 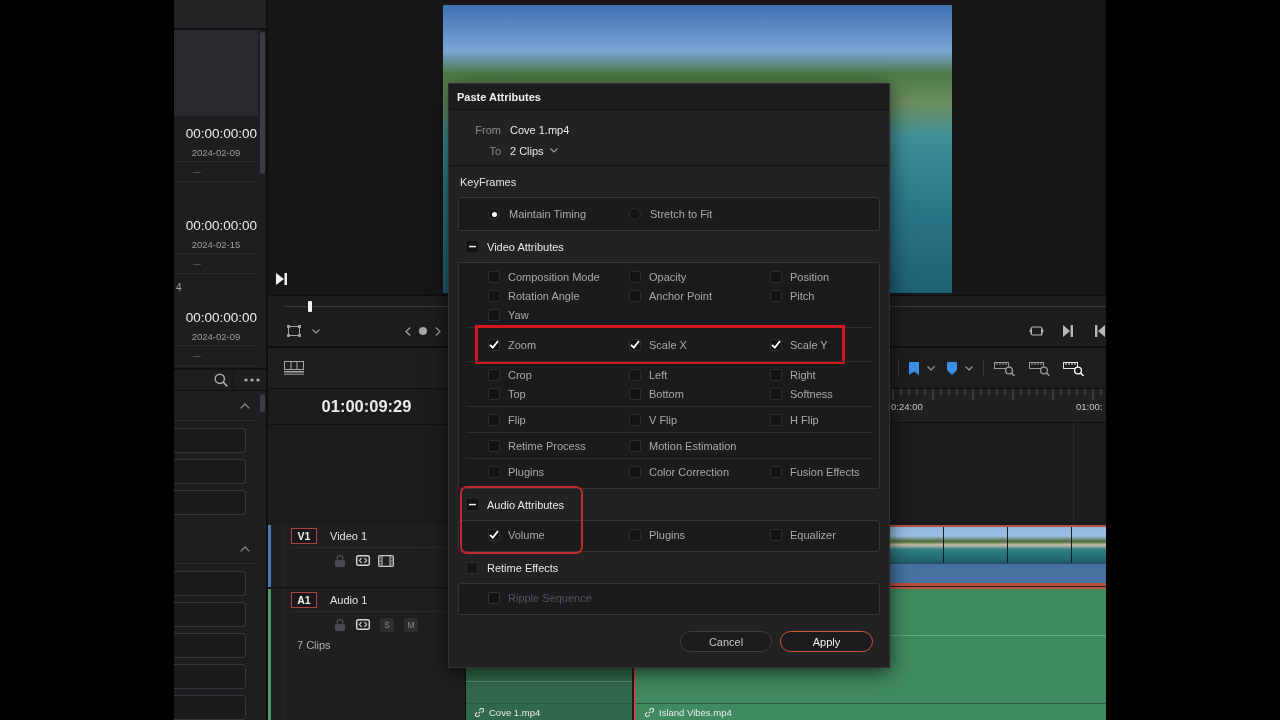 What do you see at coordinates (525, 246) in the screenshot?
I see `section-title: Video Attributes` at bounding box center [525, 246].